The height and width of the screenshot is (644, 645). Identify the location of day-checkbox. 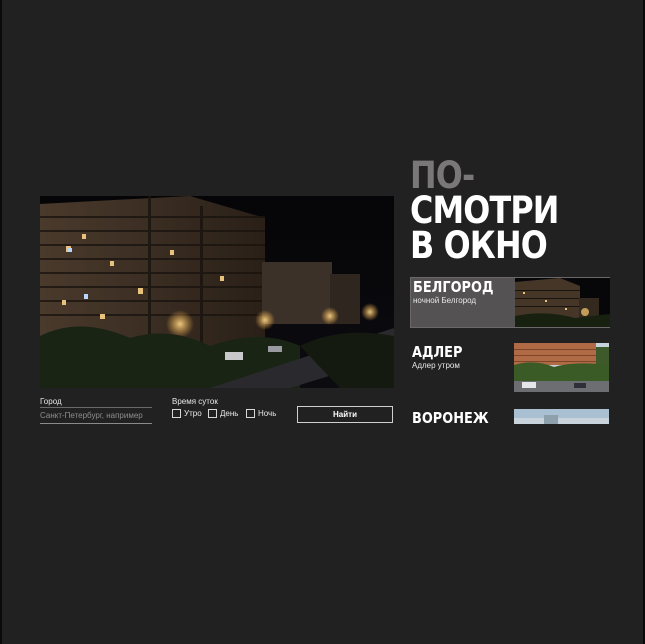
(212, 413).